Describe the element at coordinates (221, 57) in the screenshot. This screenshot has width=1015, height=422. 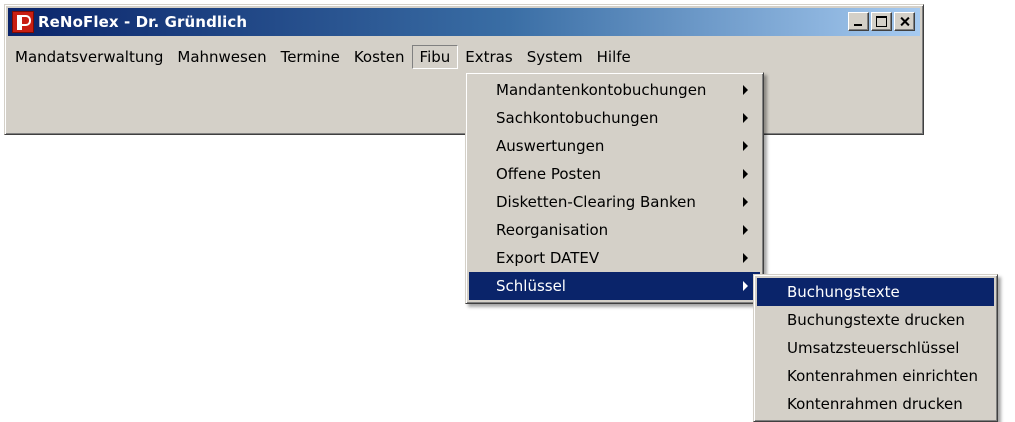
I see `menu-mahnwesen: Mahnwesen` at that location.